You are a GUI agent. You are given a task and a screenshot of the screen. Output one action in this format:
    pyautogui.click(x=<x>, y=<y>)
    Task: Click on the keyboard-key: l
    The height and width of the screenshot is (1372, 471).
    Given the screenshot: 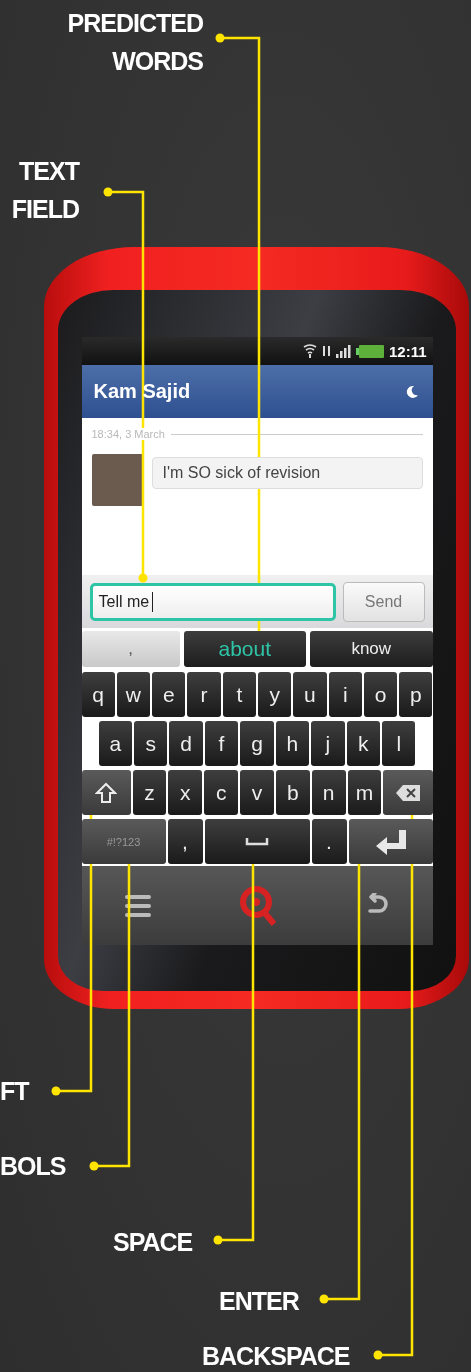 What is the action you would take?
    pyautogui.click(x=399, y=743)
    